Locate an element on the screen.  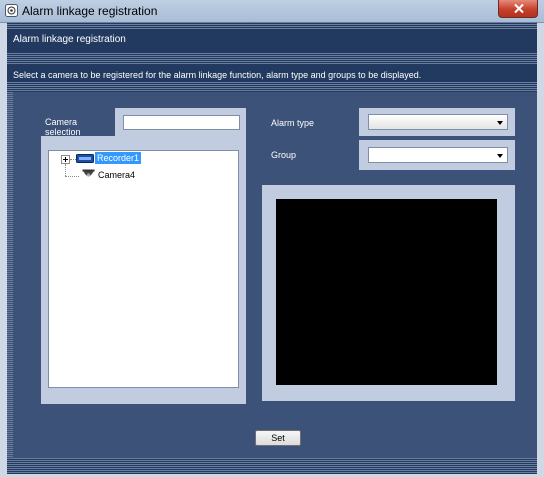
alarm-type-select is located at coordinates (438, 122).